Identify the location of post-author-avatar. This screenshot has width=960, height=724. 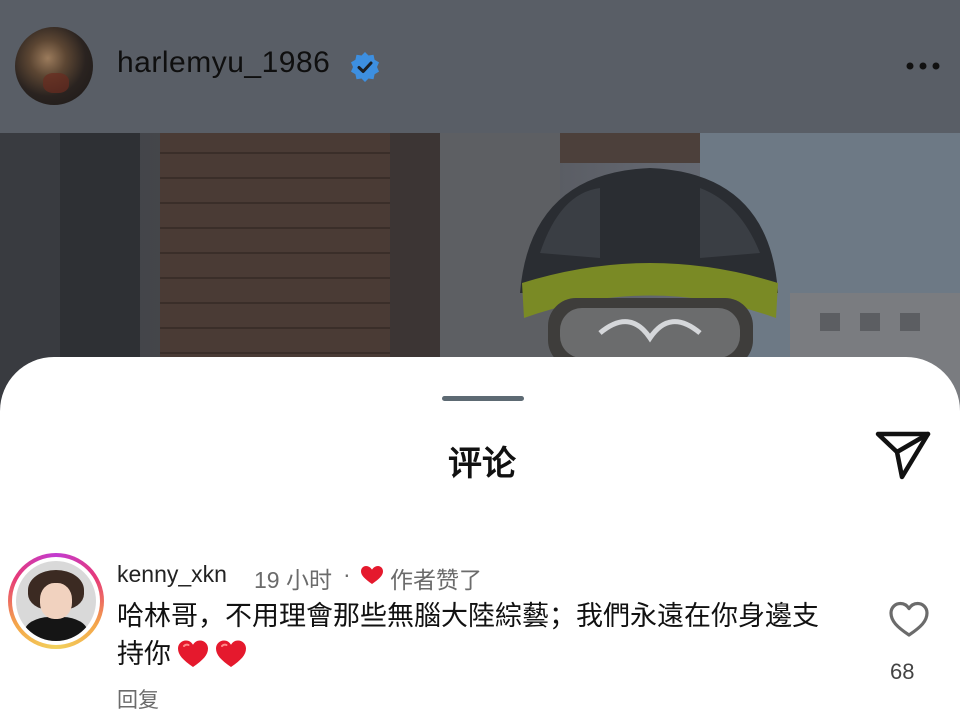
(54, 66).